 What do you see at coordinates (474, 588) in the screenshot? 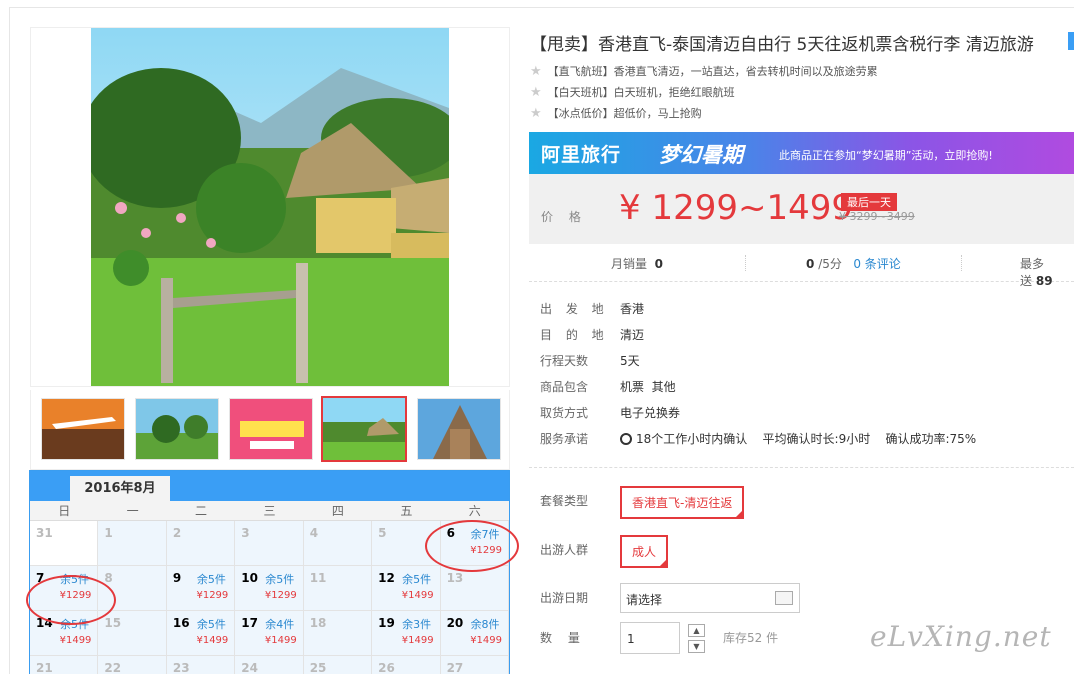
I see `calendar-day-13: 13` at bounding box center [474, 588].